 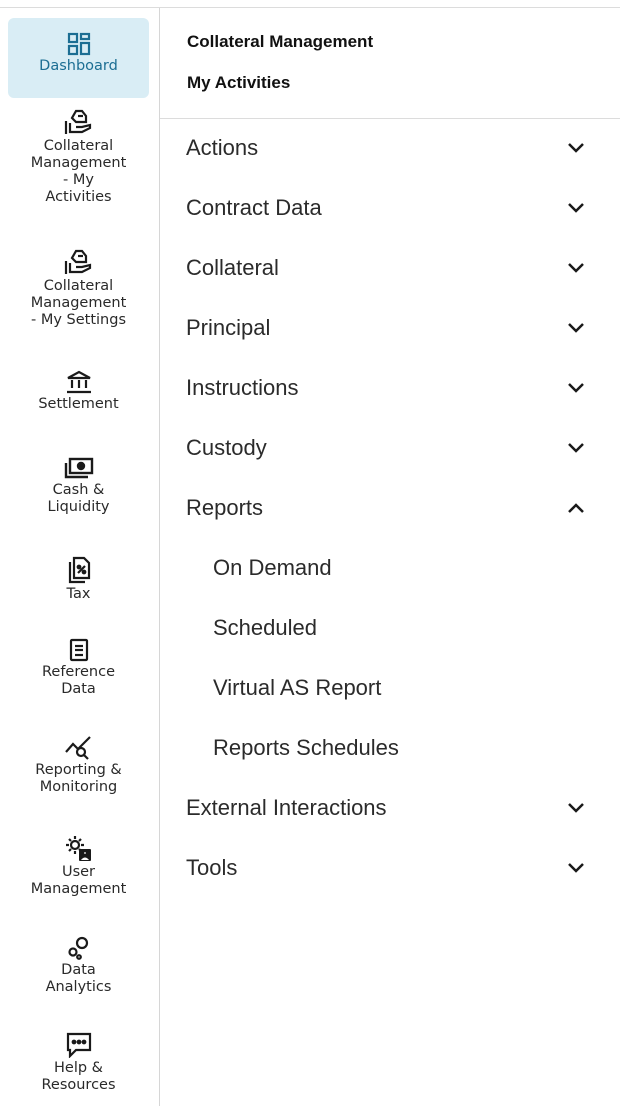 What do you see at coordinates (390, 568) in the screenshot?
I see `submenu-item-on-demand: On Demand` at bounding box center [390, 568].